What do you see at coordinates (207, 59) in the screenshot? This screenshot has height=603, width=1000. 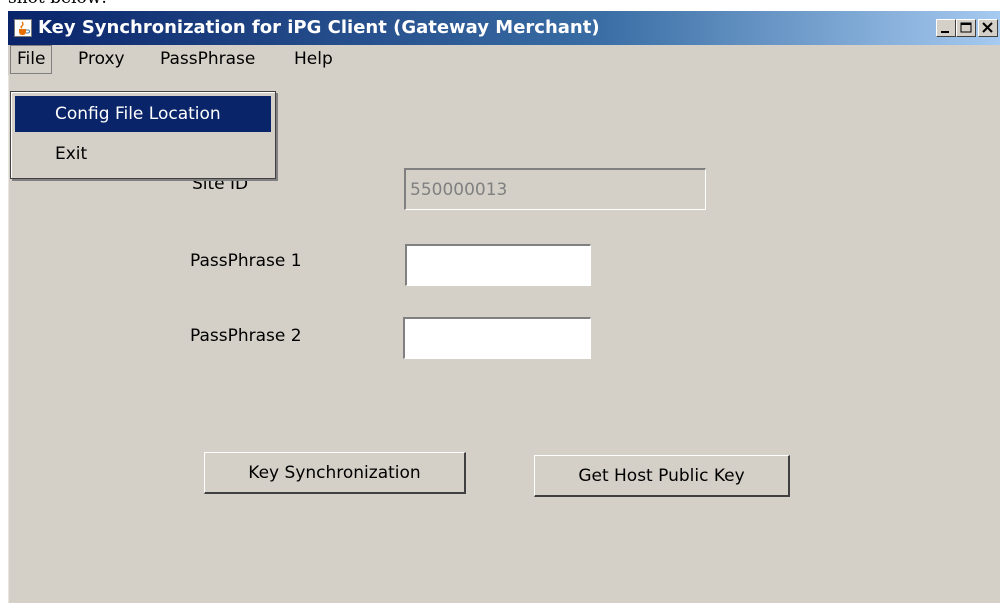 I see `menu-passphrase: PassPhrase` at bounding box center [207, 59].